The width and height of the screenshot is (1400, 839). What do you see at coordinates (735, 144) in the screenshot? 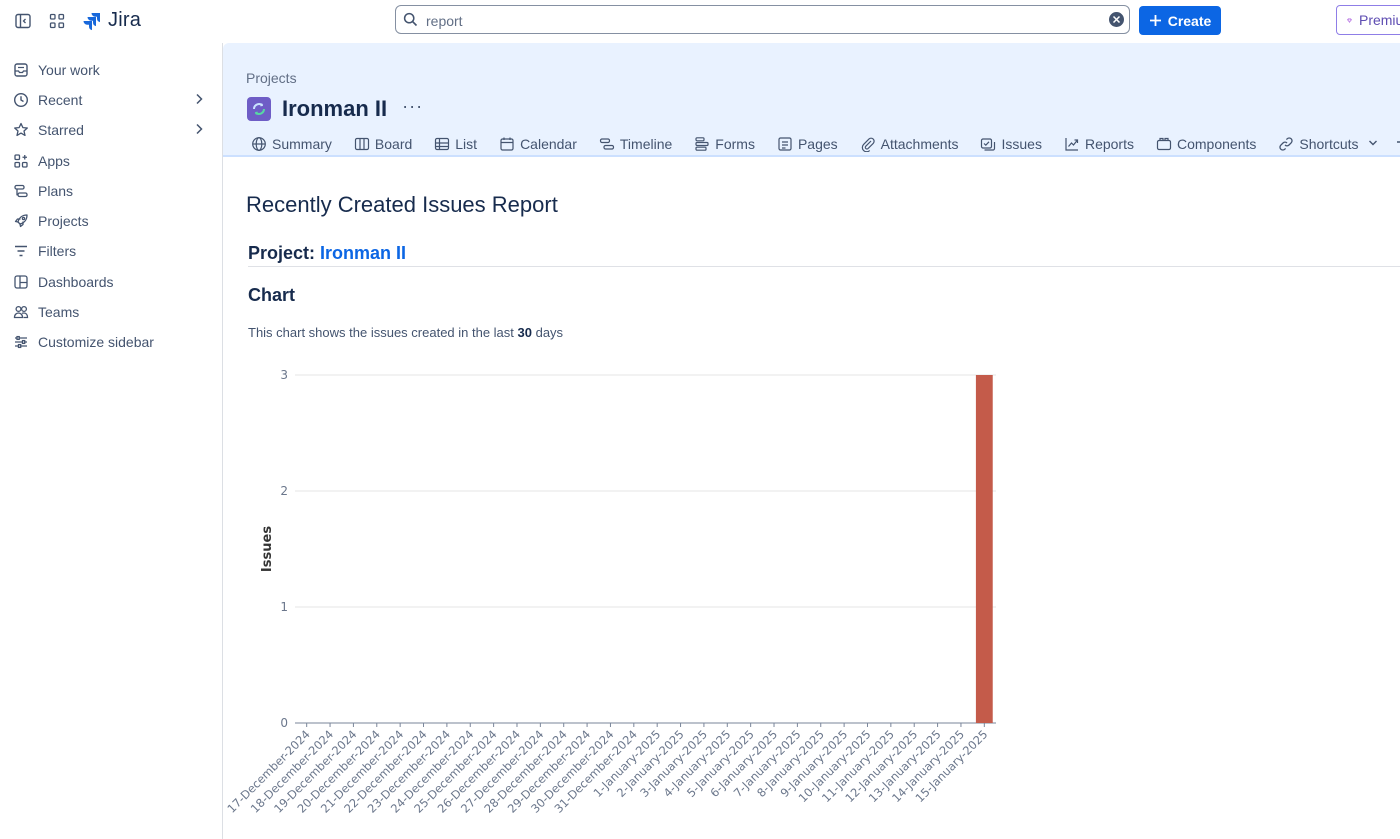
I see `tab-label: Forms` at bounding box center [735, 144].